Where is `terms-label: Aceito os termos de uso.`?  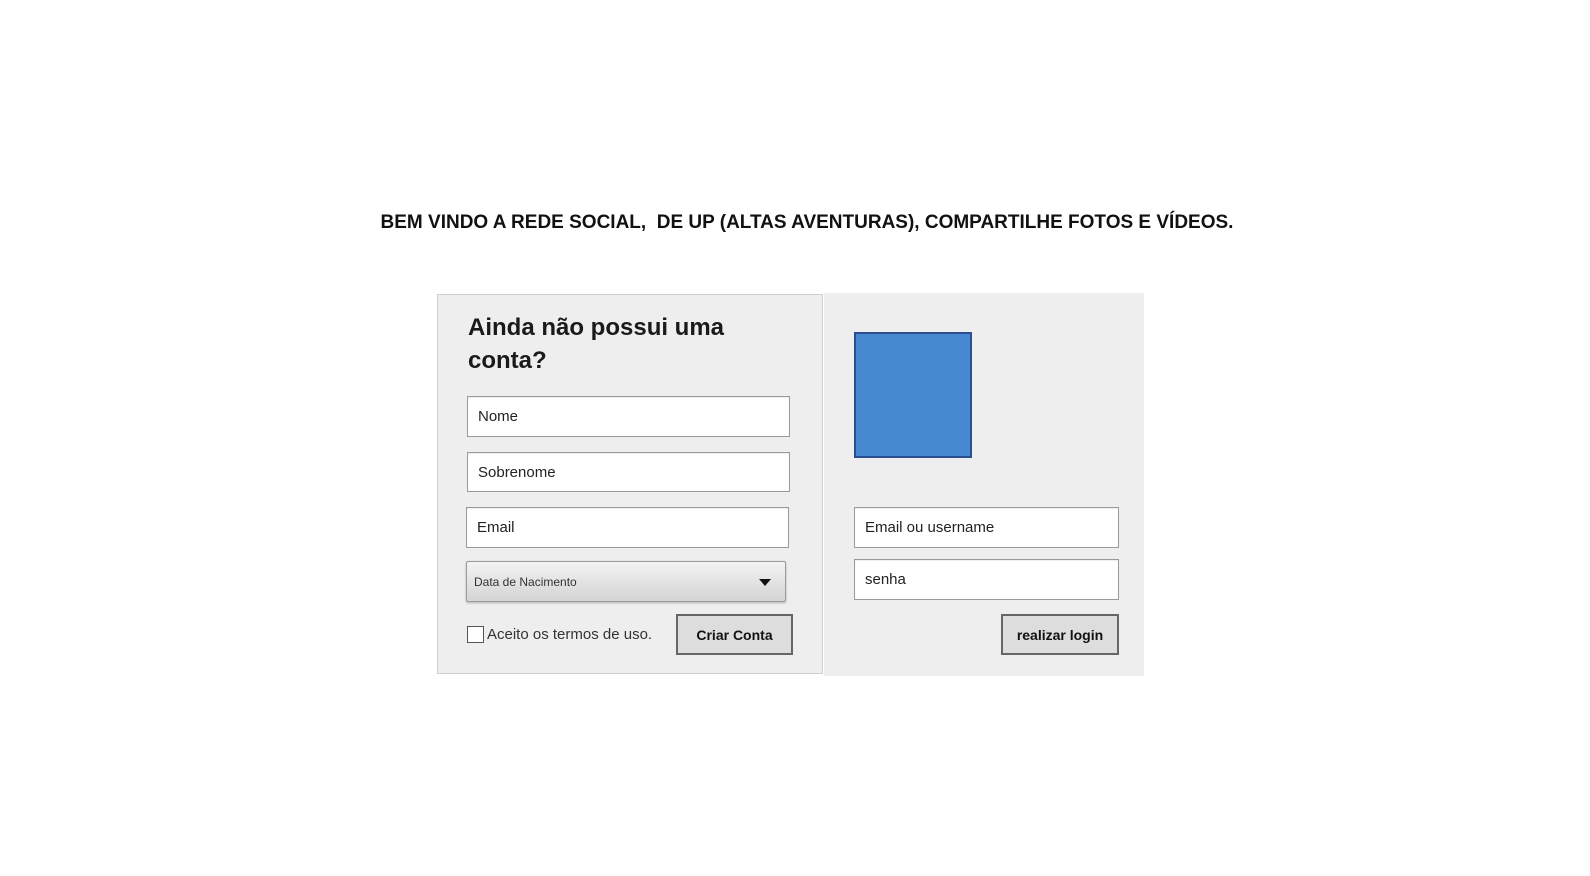
terms-label: Aceito os termos de uso. is located at coordinates (570, 634).